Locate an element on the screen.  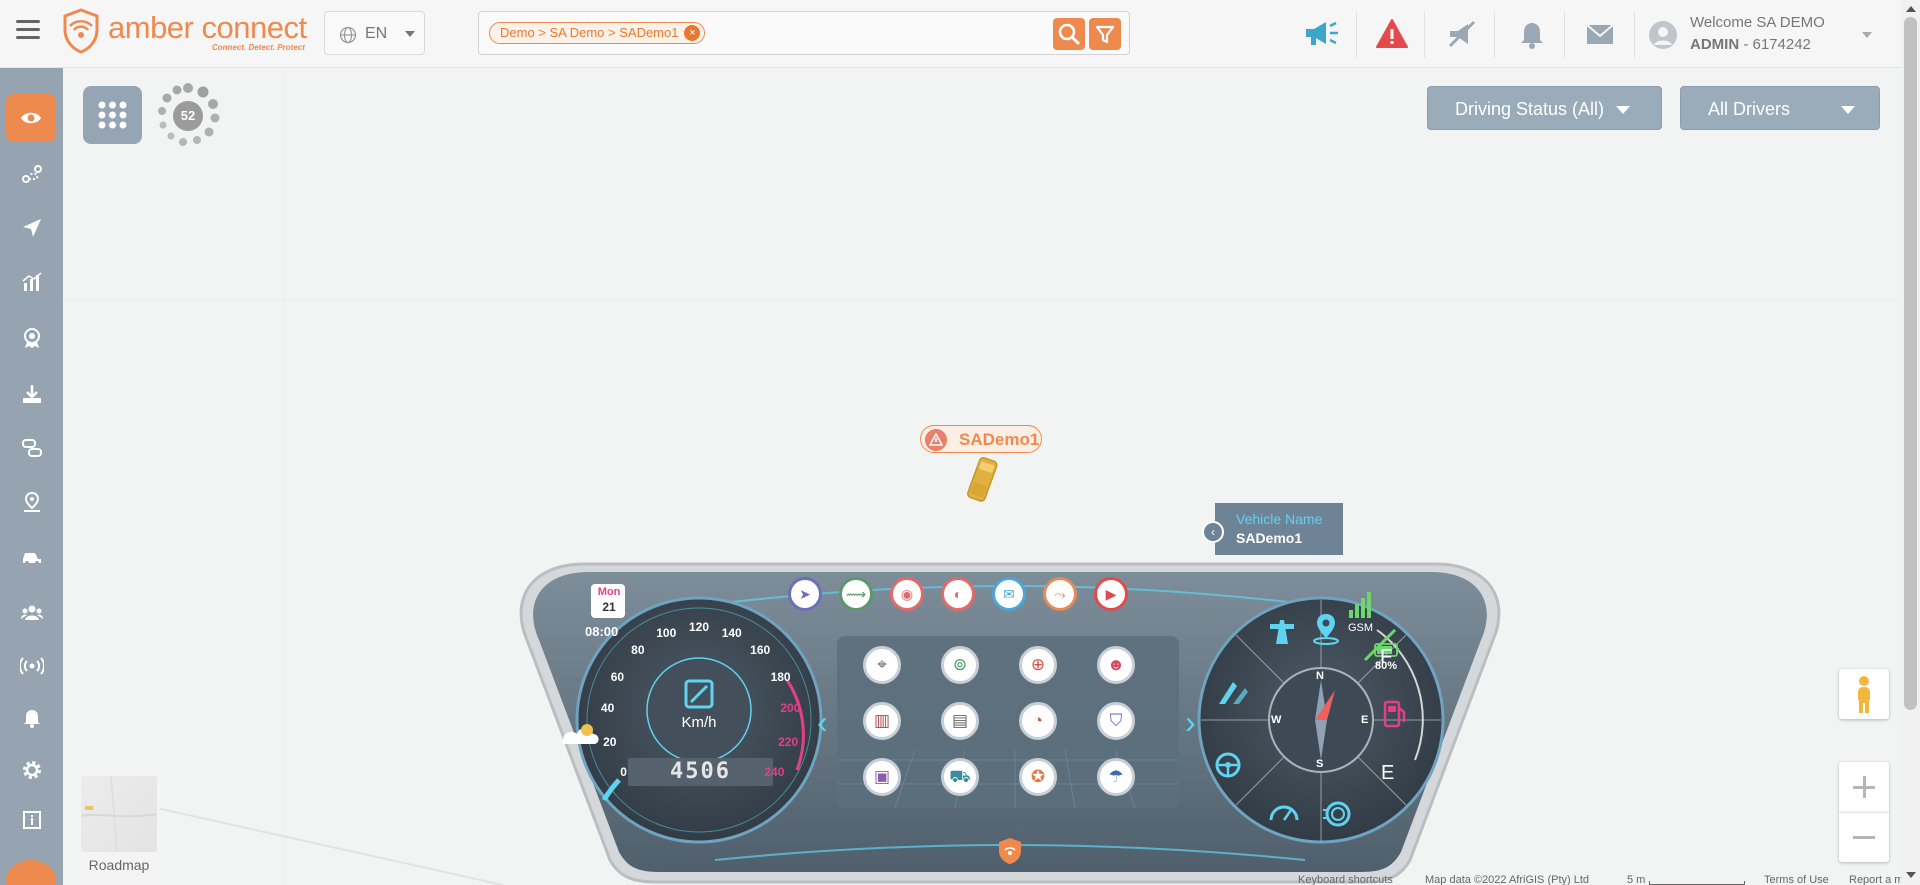
map-type-toggle: Roadmap is located at coordinates (119, 829).